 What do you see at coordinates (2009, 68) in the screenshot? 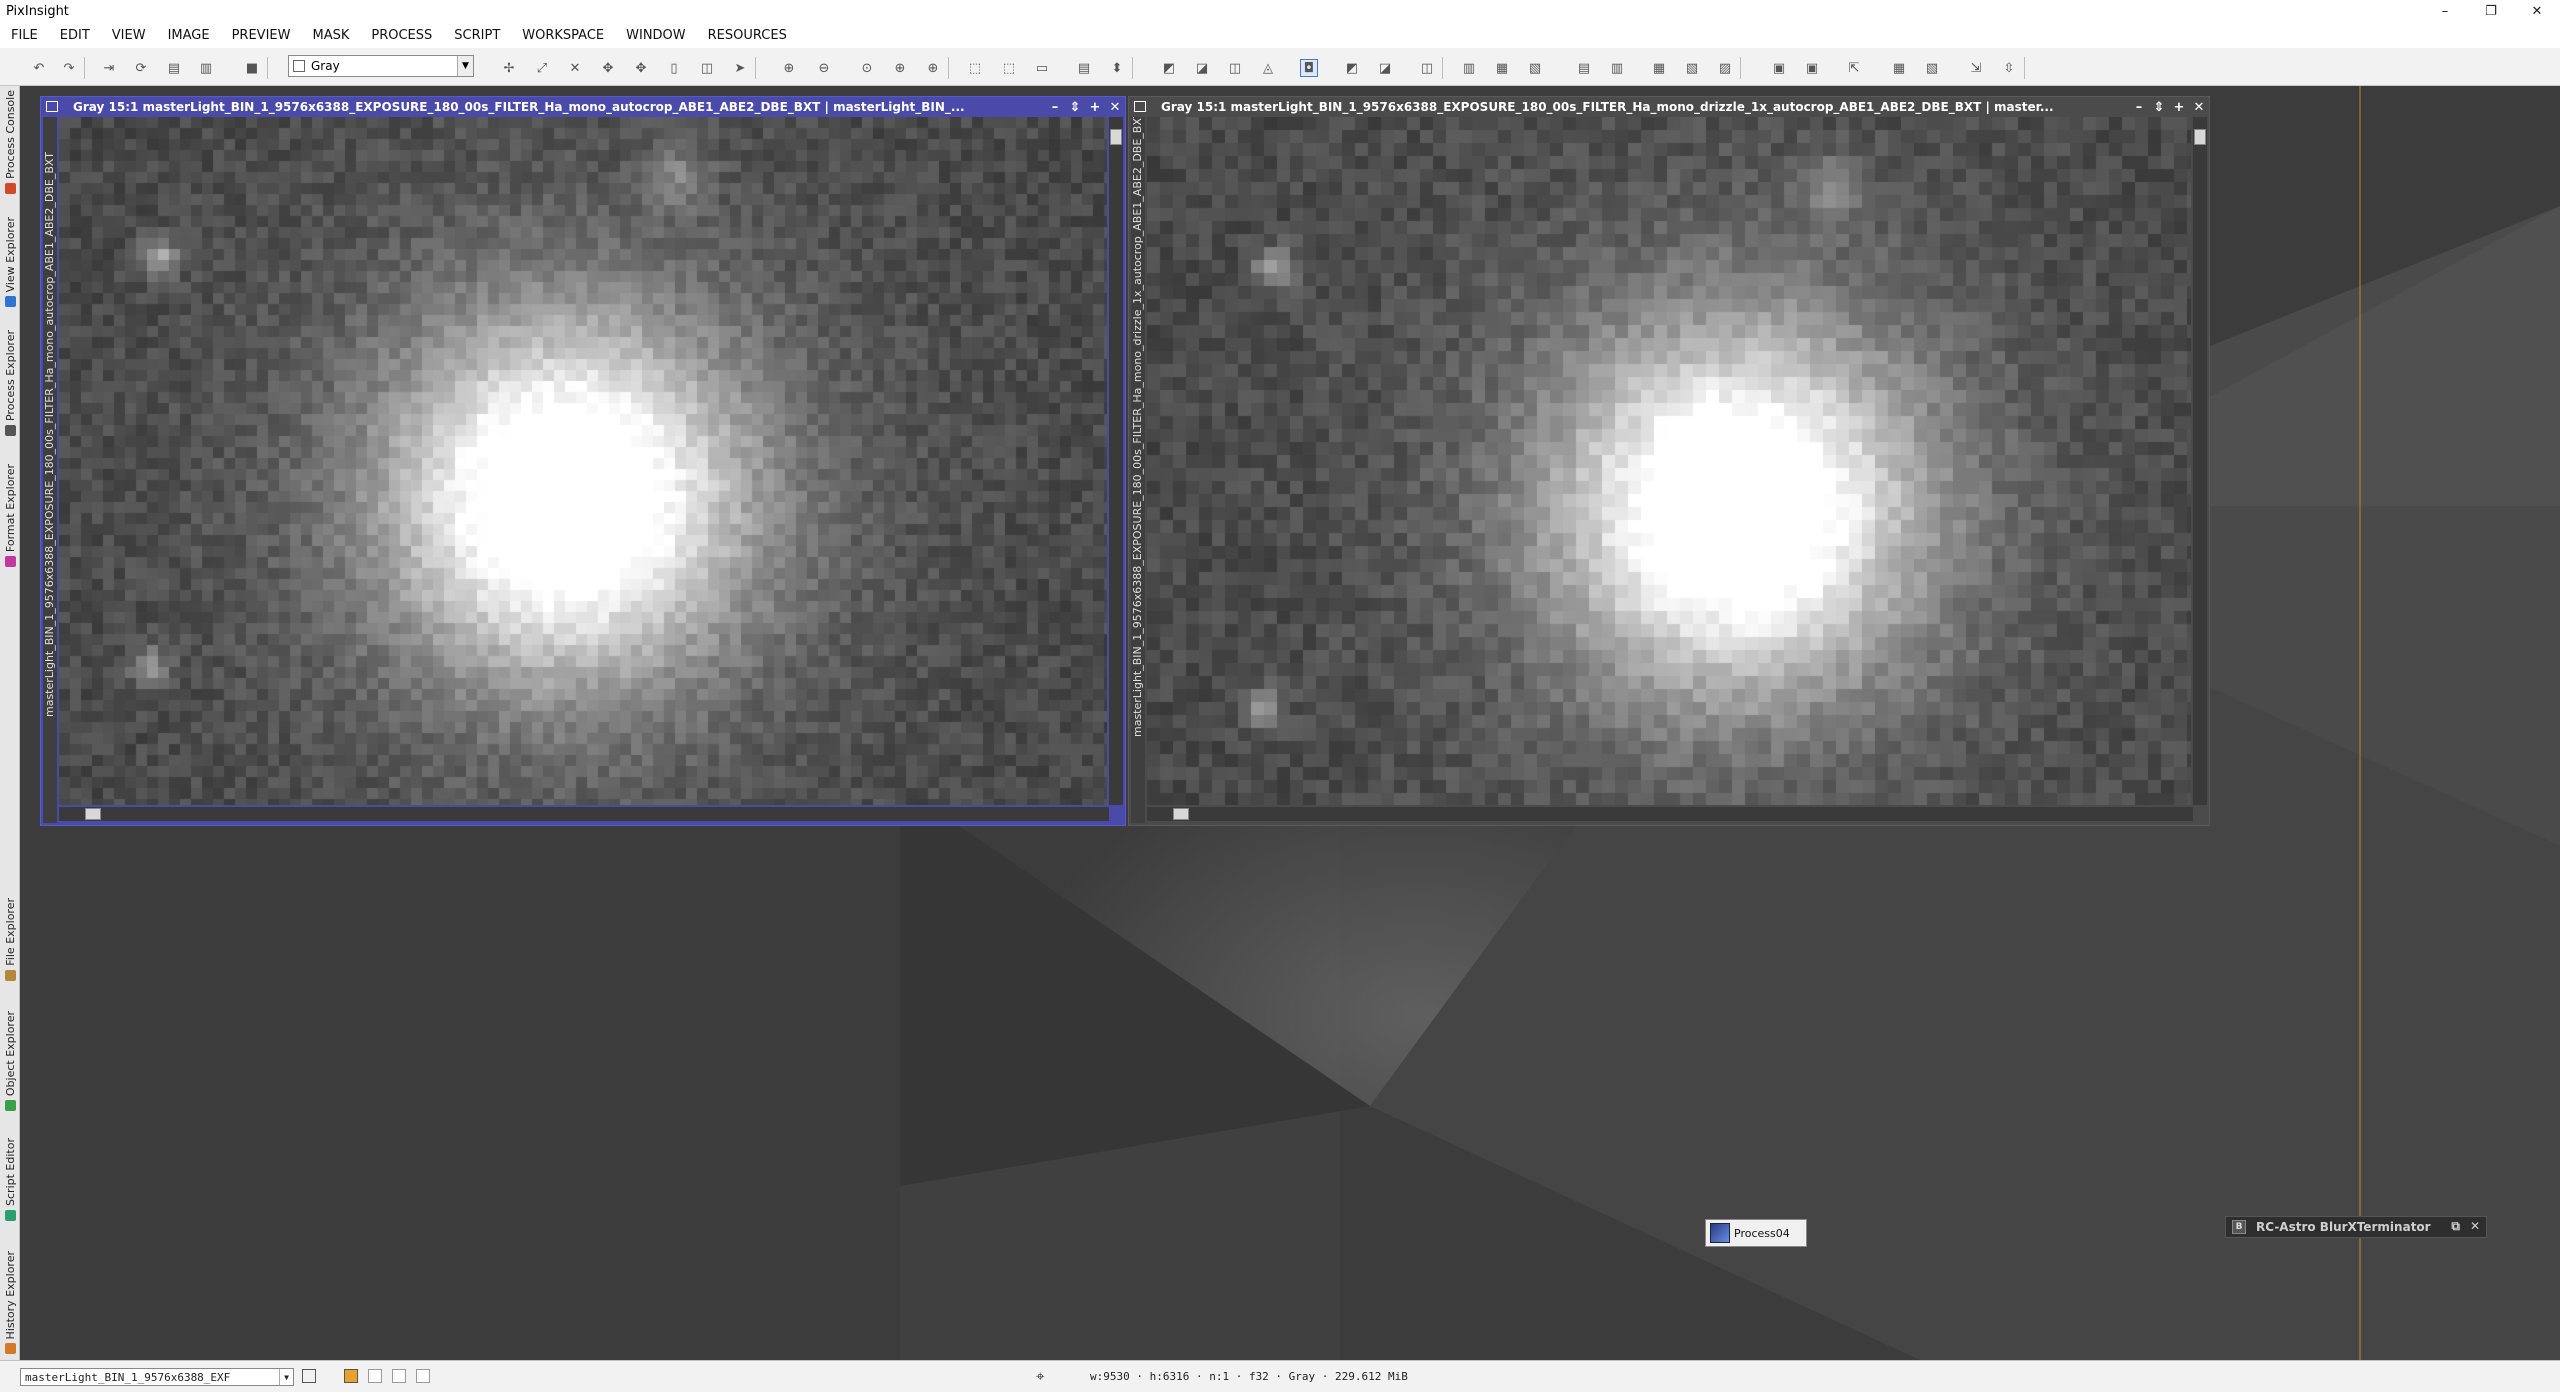
I see `tile-icon: ⇳` at bounding box center [2009, 68].